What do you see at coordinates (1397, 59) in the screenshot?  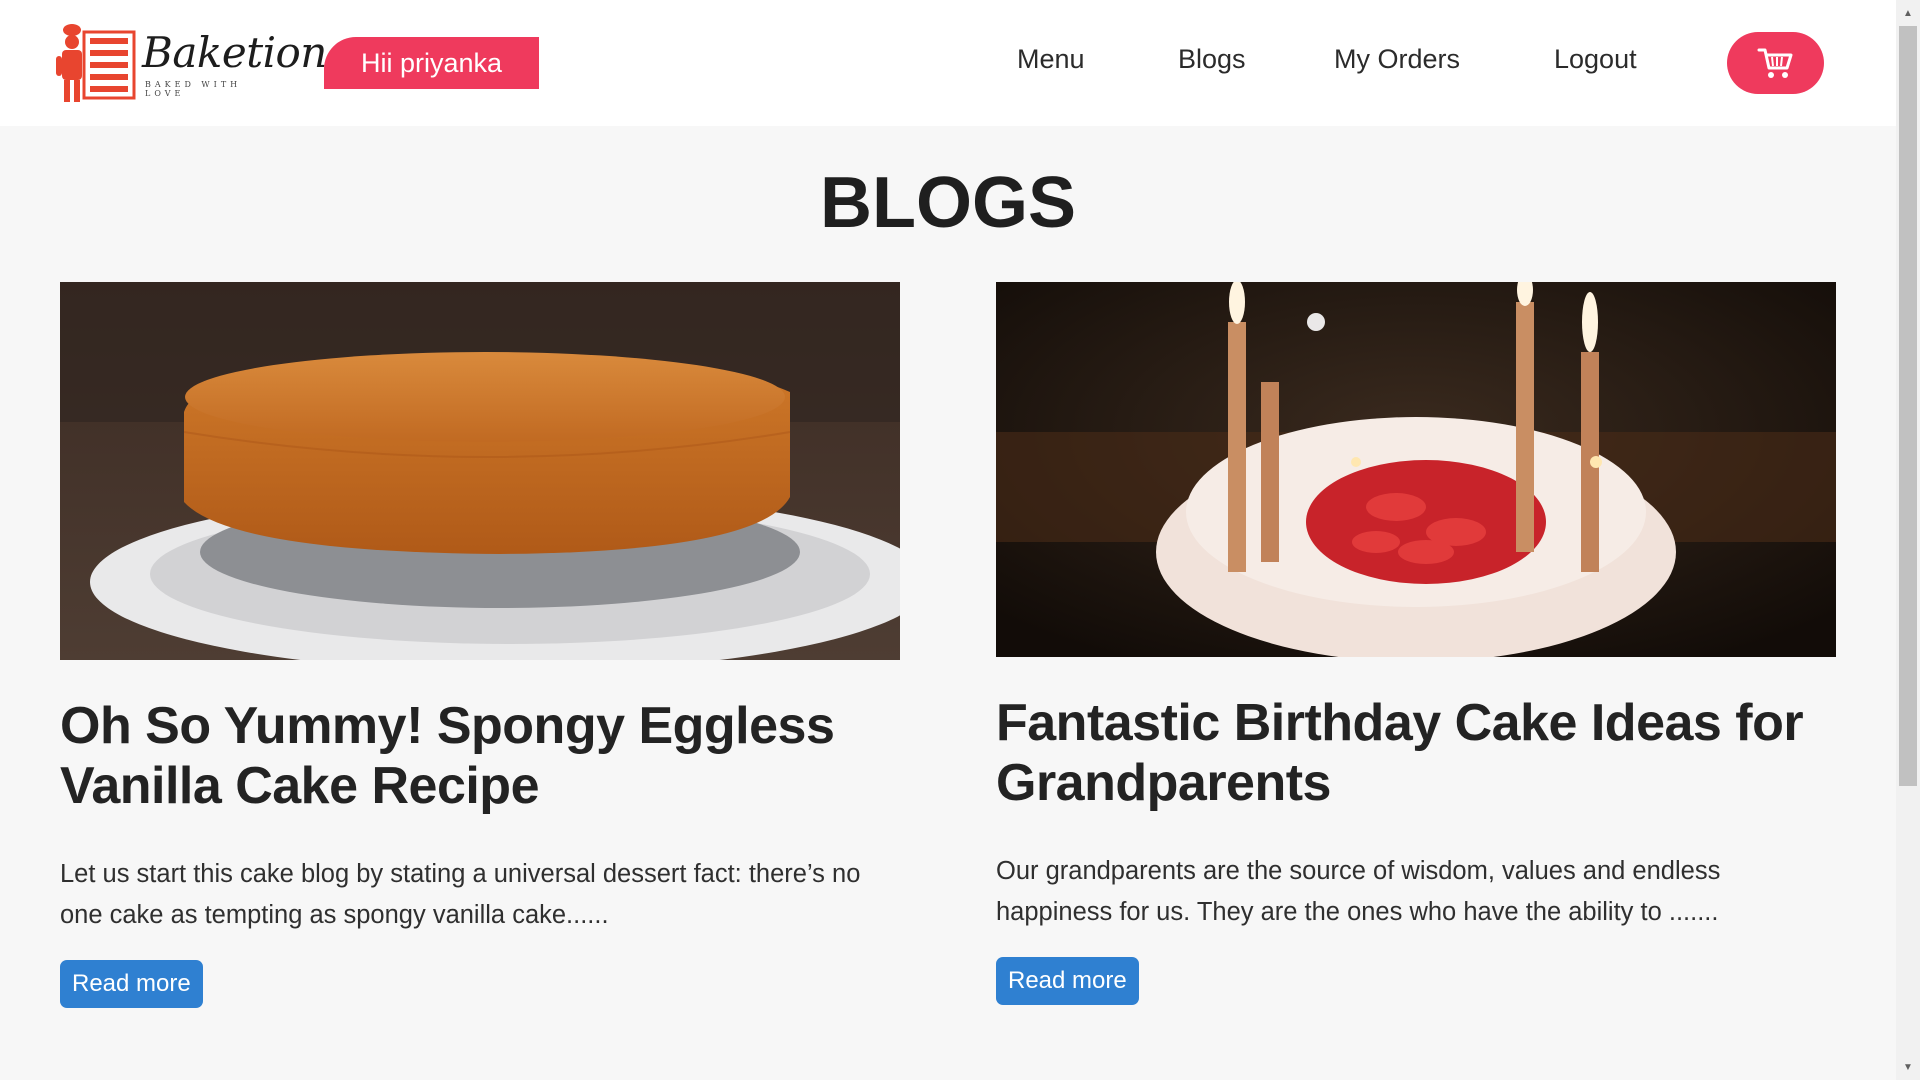 I see `nav-my-orders-link: My Orders` at bounding box center [1397, 59].